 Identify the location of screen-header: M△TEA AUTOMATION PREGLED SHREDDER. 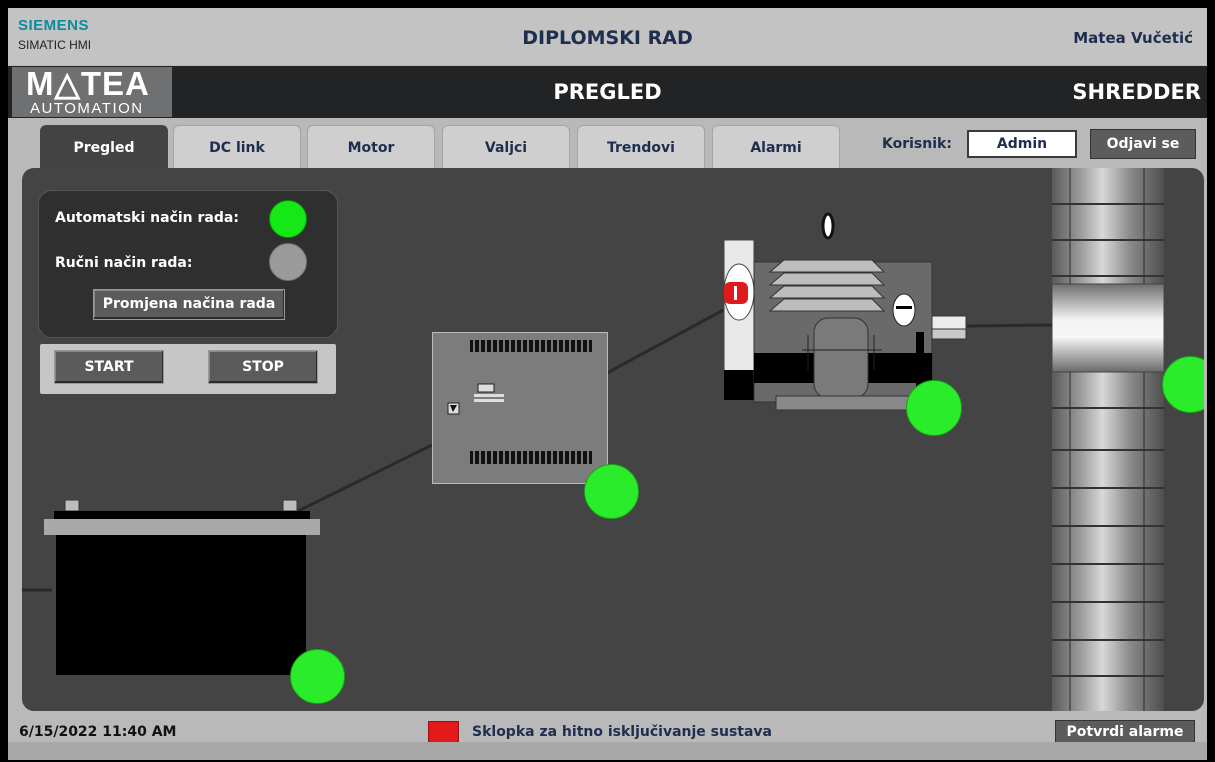
(607, 91).